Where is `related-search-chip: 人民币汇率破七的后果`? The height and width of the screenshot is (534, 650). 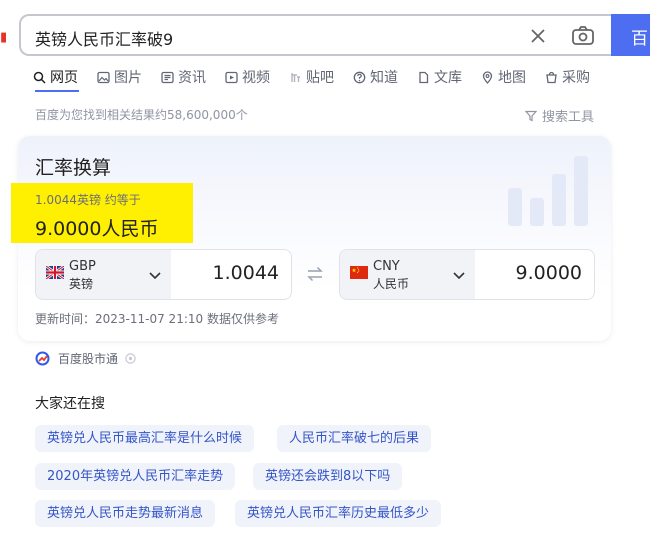 related-search-chip: 人民币汇率破七的后果 is located at coordinates (354, 438).